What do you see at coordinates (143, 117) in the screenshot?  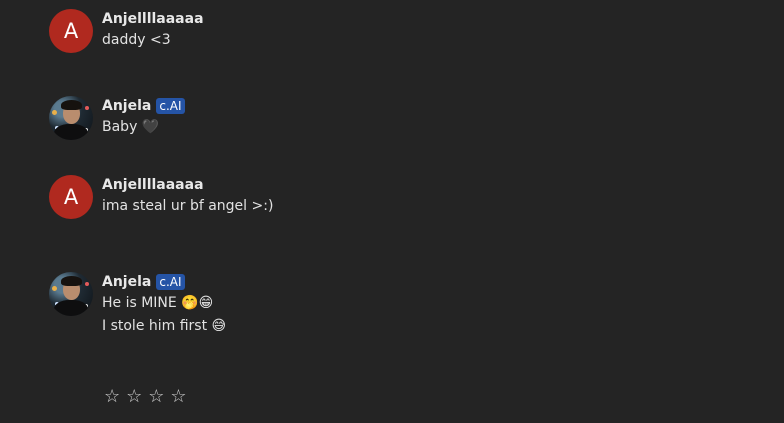 I see `message-body: Anjela c.AI Baby 🖤` at bounding box center [143, 117].